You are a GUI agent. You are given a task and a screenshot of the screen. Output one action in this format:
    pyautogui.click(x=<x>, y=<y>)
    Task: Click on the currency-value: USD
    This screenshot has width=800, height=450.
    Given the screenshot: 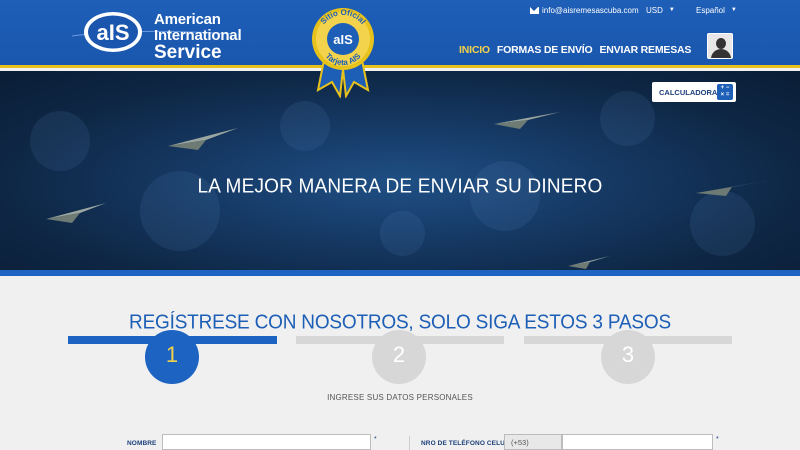 What is the action you would take?
    pyautogui.click(x=654, y=10)
    